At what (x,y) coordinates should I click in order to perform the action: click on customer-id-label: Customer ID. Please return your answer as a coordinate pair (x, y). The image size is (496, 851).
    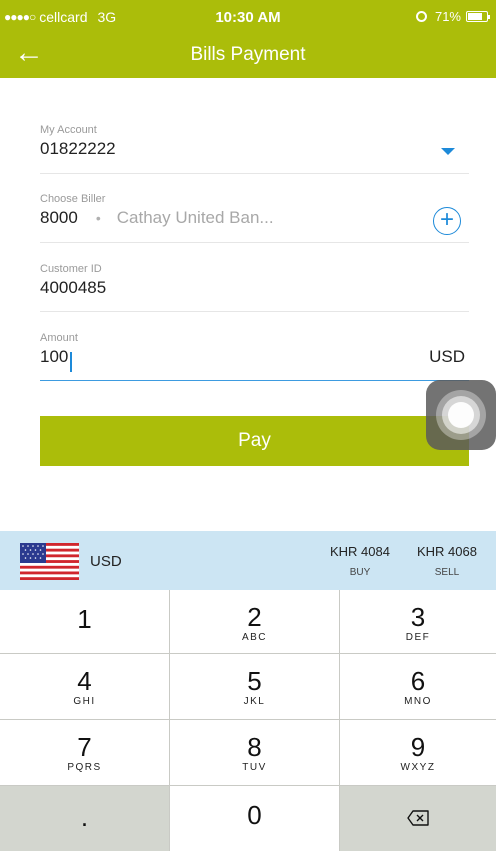
    Looking at the image, I should click on (71, 269).